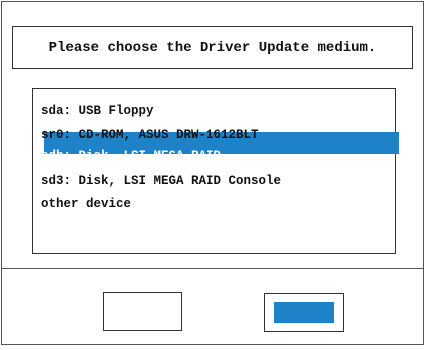  Describe the element at coordinates (161, 181) in the screenshot. I see `list-item-sd3: sd3: Disk, LSI MEGA RAID Console` at that location.